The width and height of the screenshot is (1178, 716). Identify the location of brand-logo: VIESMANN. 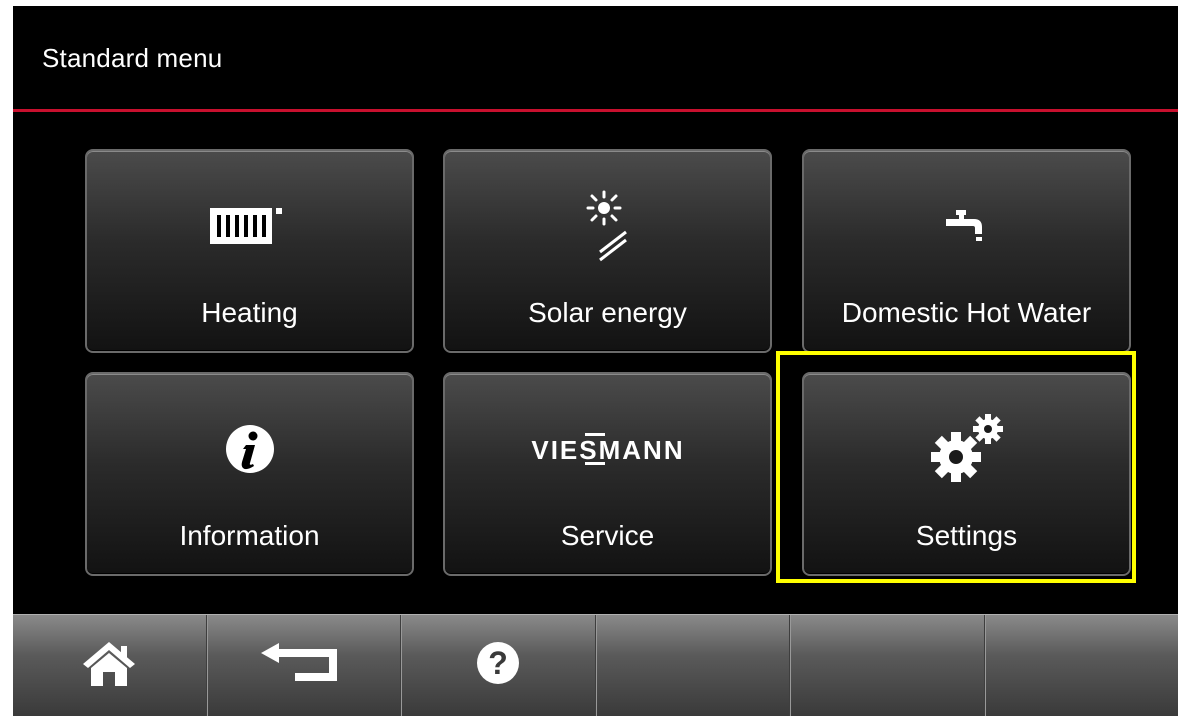
(607, 449).